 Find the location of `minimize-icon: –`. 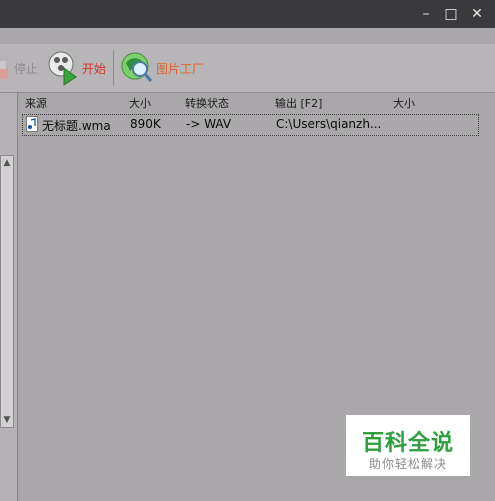

minimize-icon: – is located at coordinates (426, 14).